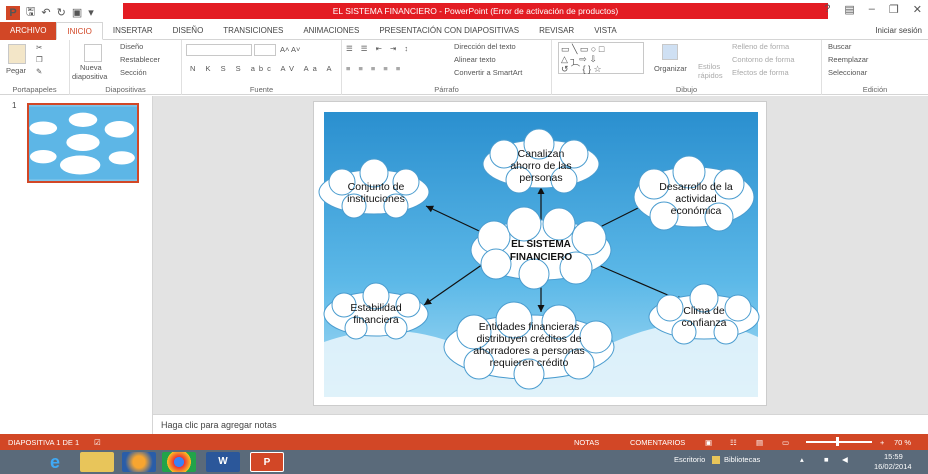 Image resolution: width=928 pixels, height=474 pixels. Describe the element at coordinates (331, 31) in the screenshot. I see `tab-animaciones: ANIMACIONES` at that location.